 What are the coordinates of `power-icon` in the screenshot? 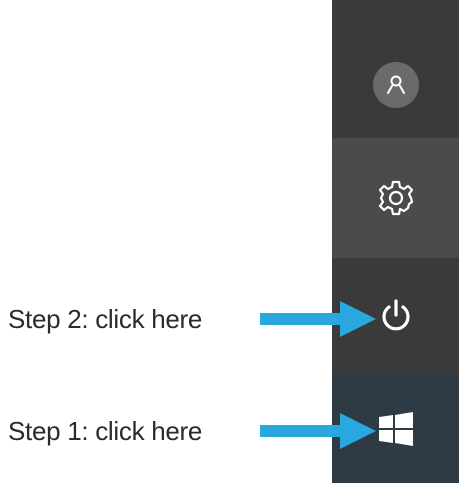 It's located at (395, 315).